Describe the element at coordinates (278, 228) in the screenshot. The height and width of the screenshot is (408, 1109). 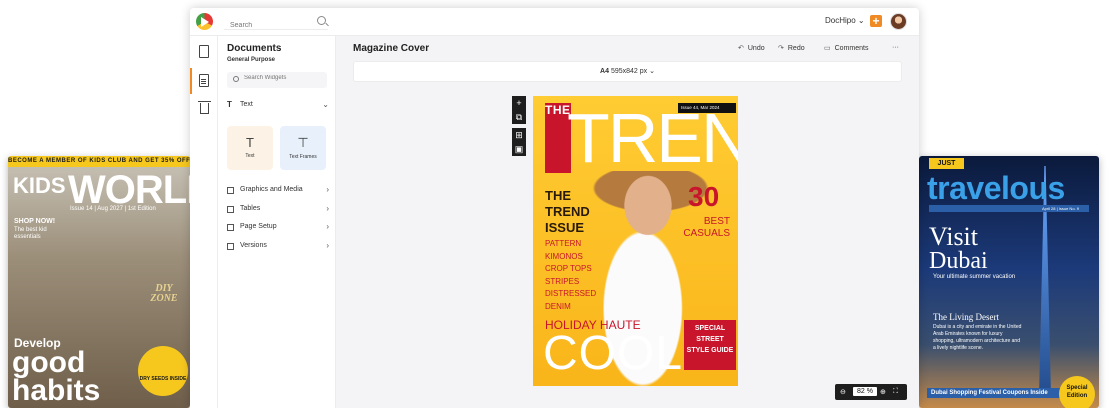
I see `section-page-setup: Page Setup ›` at that location.